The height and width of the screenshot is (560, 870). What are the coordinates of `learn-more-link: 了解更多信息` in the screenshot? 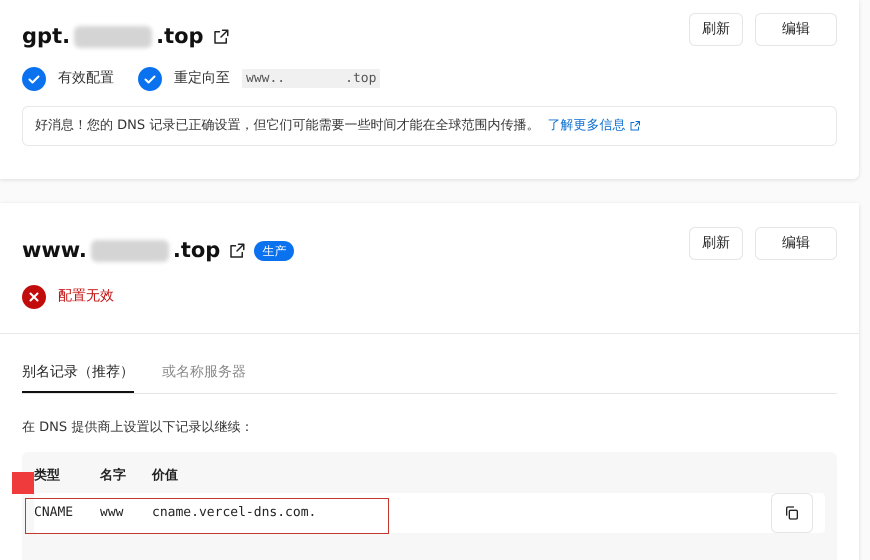 It's located at (594, 126).